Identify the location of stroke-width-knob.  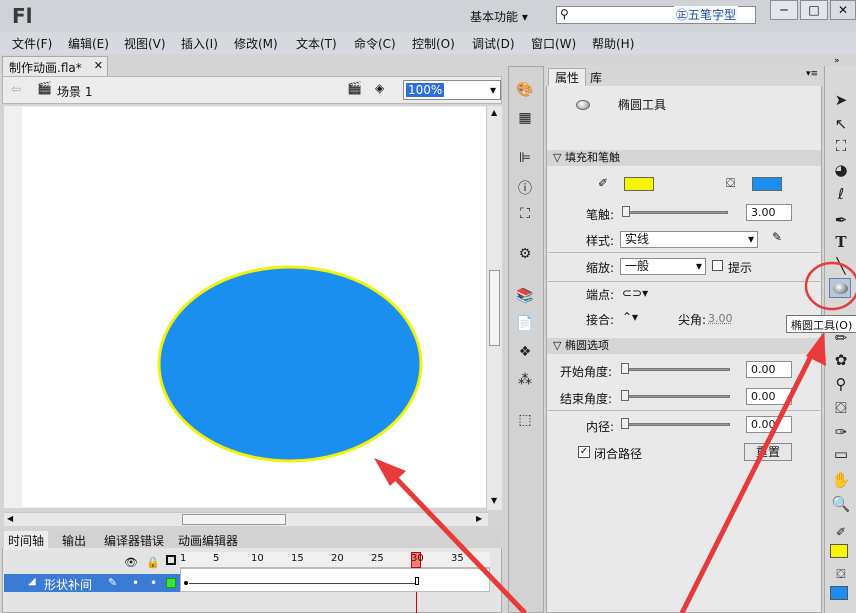
(626, 211).